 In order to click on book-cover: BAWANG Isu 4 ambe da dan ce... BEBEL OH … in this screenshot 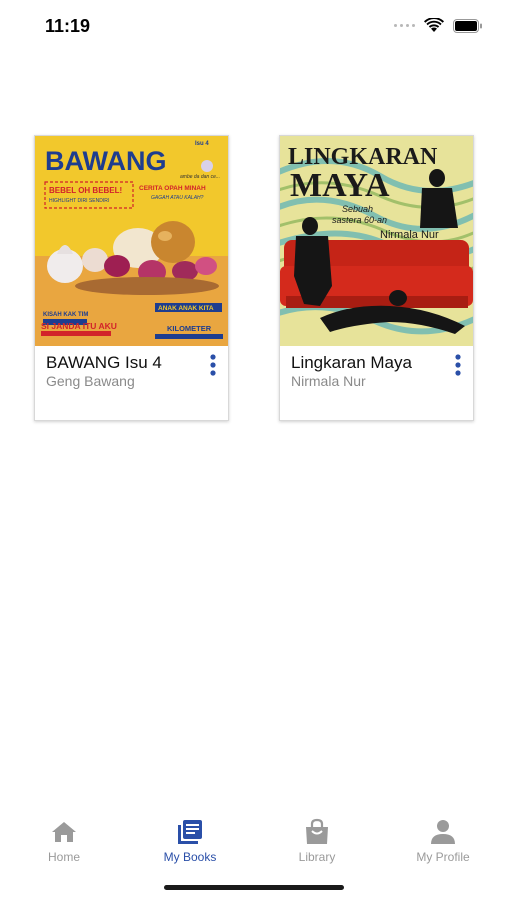, I will do `click(131, 241)`.